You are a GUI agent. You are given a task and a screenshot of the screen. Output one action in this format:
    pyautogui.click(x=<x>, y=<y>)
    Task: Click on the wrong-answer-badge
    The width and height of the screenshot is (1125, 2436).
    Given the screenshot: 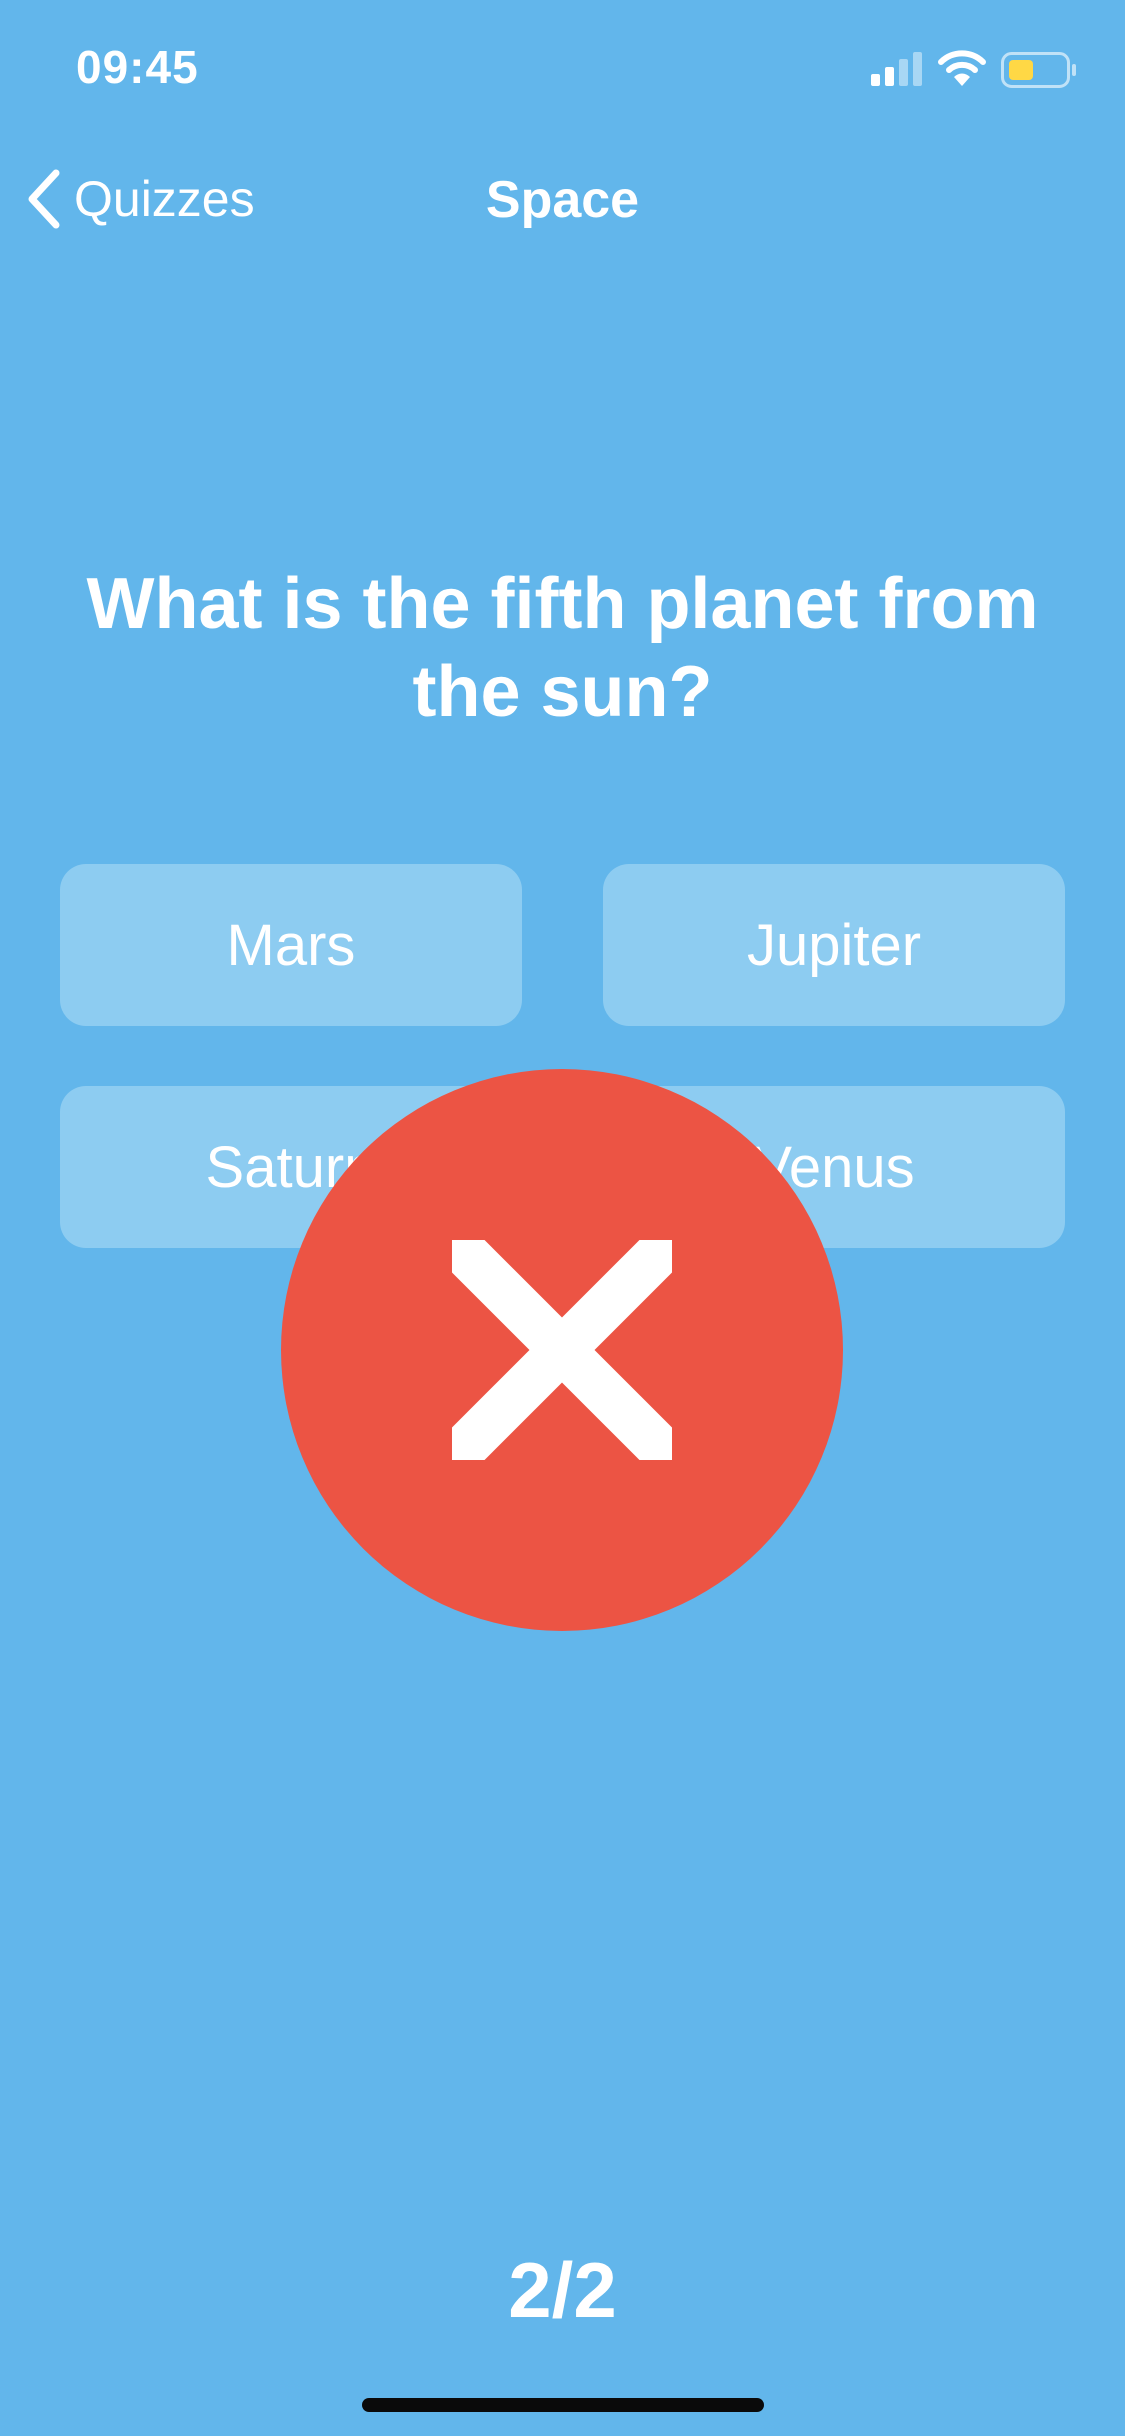 What is the action you would take?
    pyautogui.click(x=562, y=1350)
    